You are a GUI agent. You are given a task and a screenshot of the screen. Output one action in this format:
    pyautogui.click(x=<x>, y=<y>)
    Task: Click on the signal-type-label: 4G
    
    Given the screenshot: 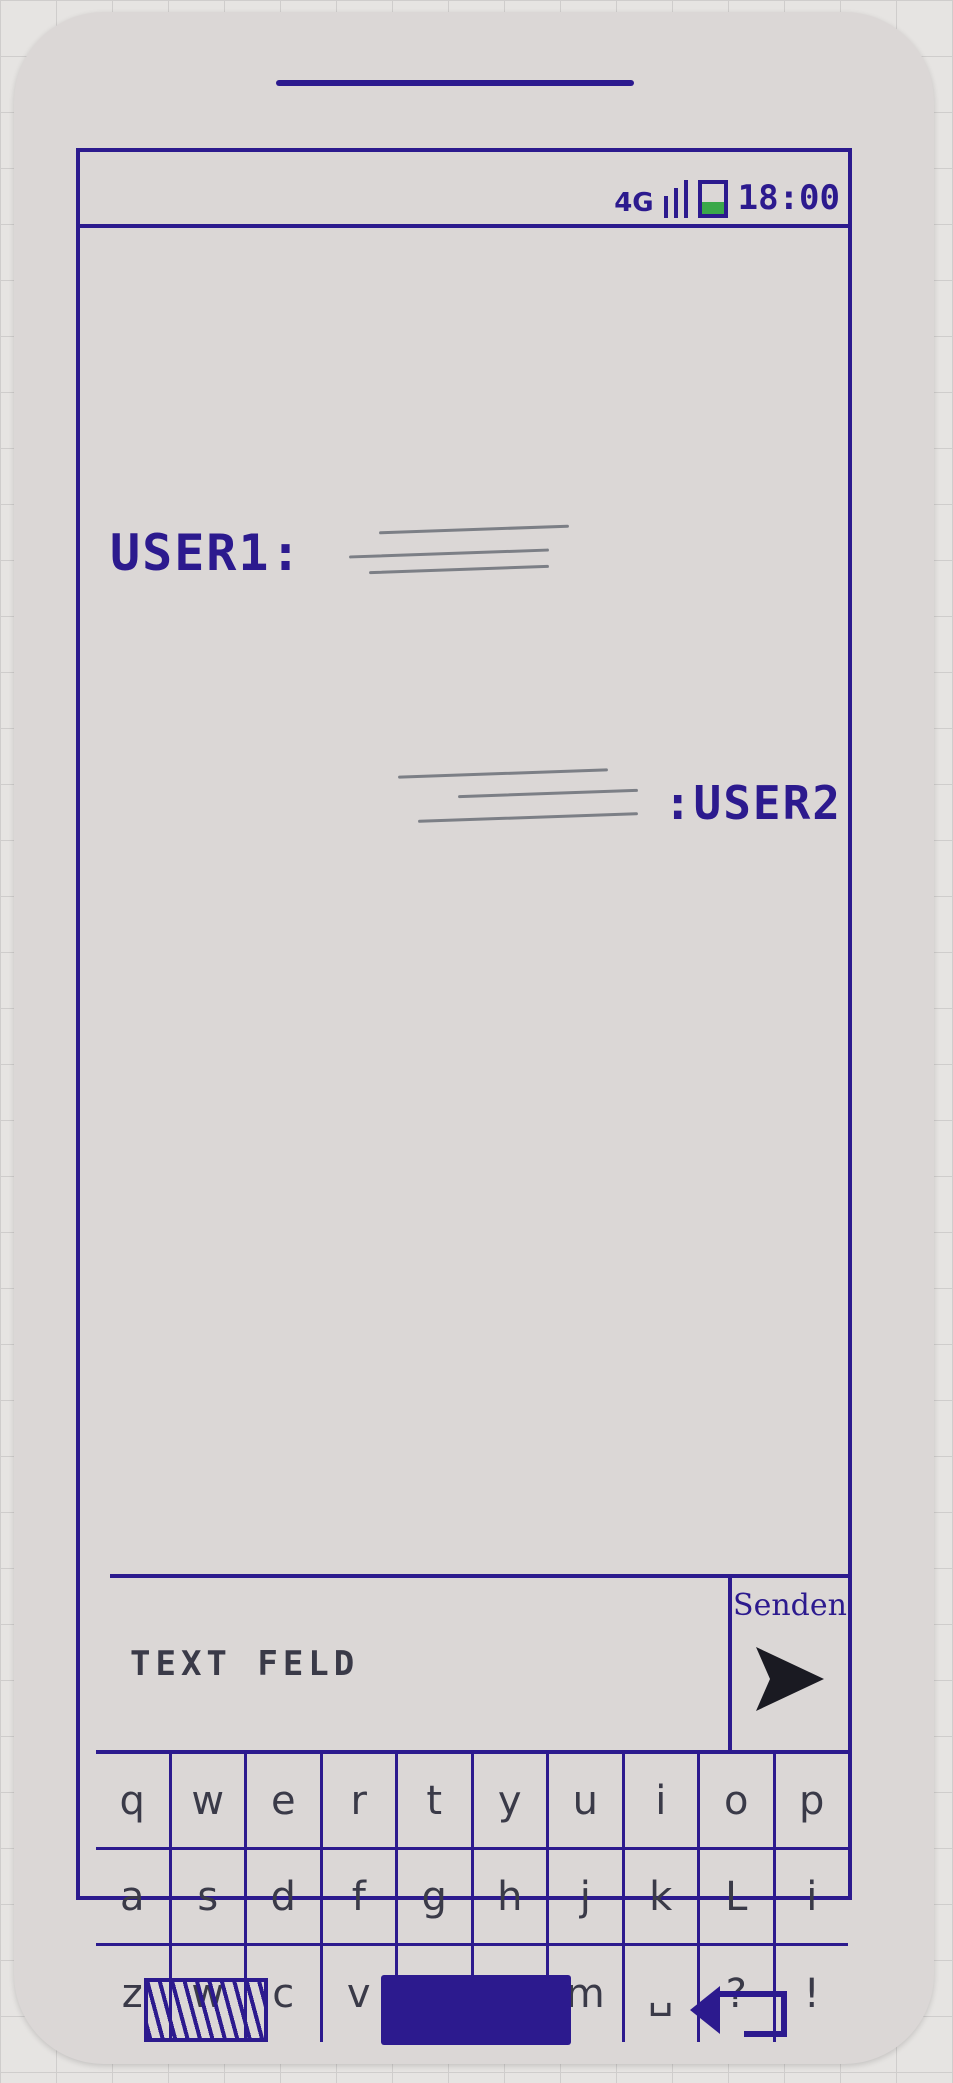 What is the action you would take?
    pyautogui.click(x=634, y=203)
    